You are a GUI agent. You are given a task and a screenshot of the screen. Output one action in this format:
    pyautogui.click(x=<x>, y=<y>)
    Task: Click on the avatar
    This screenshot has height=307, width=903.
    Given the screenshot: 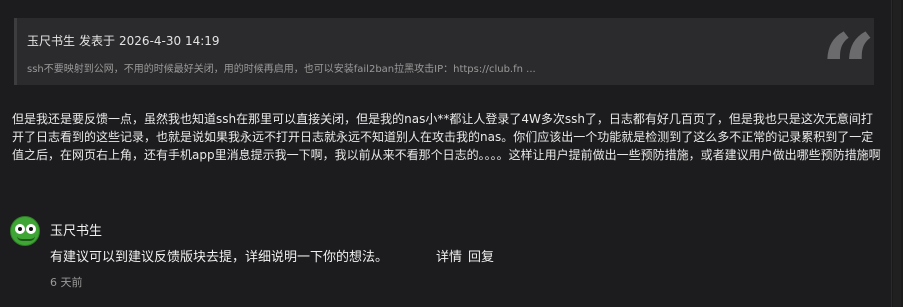 What is the action you would take?
    pyautogui.click(x=25, y=231)
    